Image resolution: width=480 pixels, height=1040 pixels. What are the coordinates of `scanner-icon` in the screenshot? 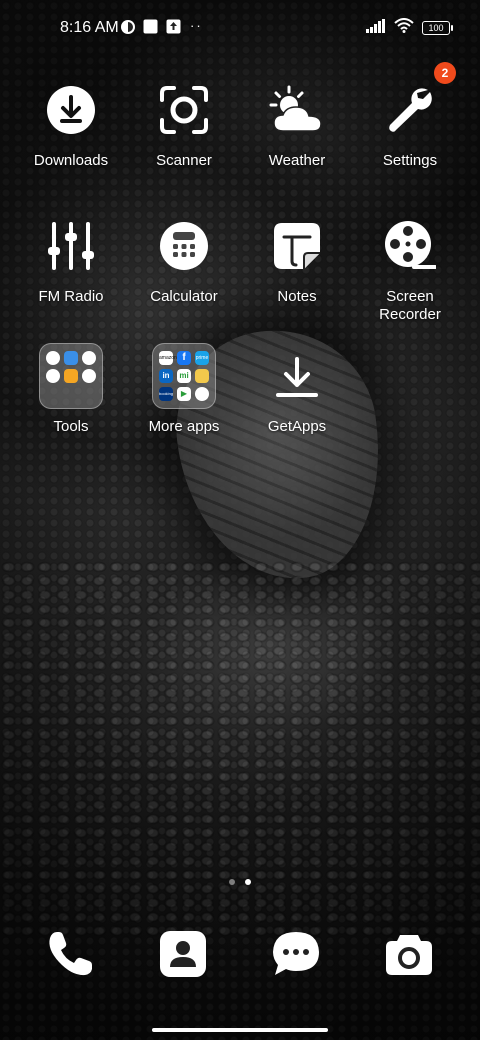 It's located at (184, 110).